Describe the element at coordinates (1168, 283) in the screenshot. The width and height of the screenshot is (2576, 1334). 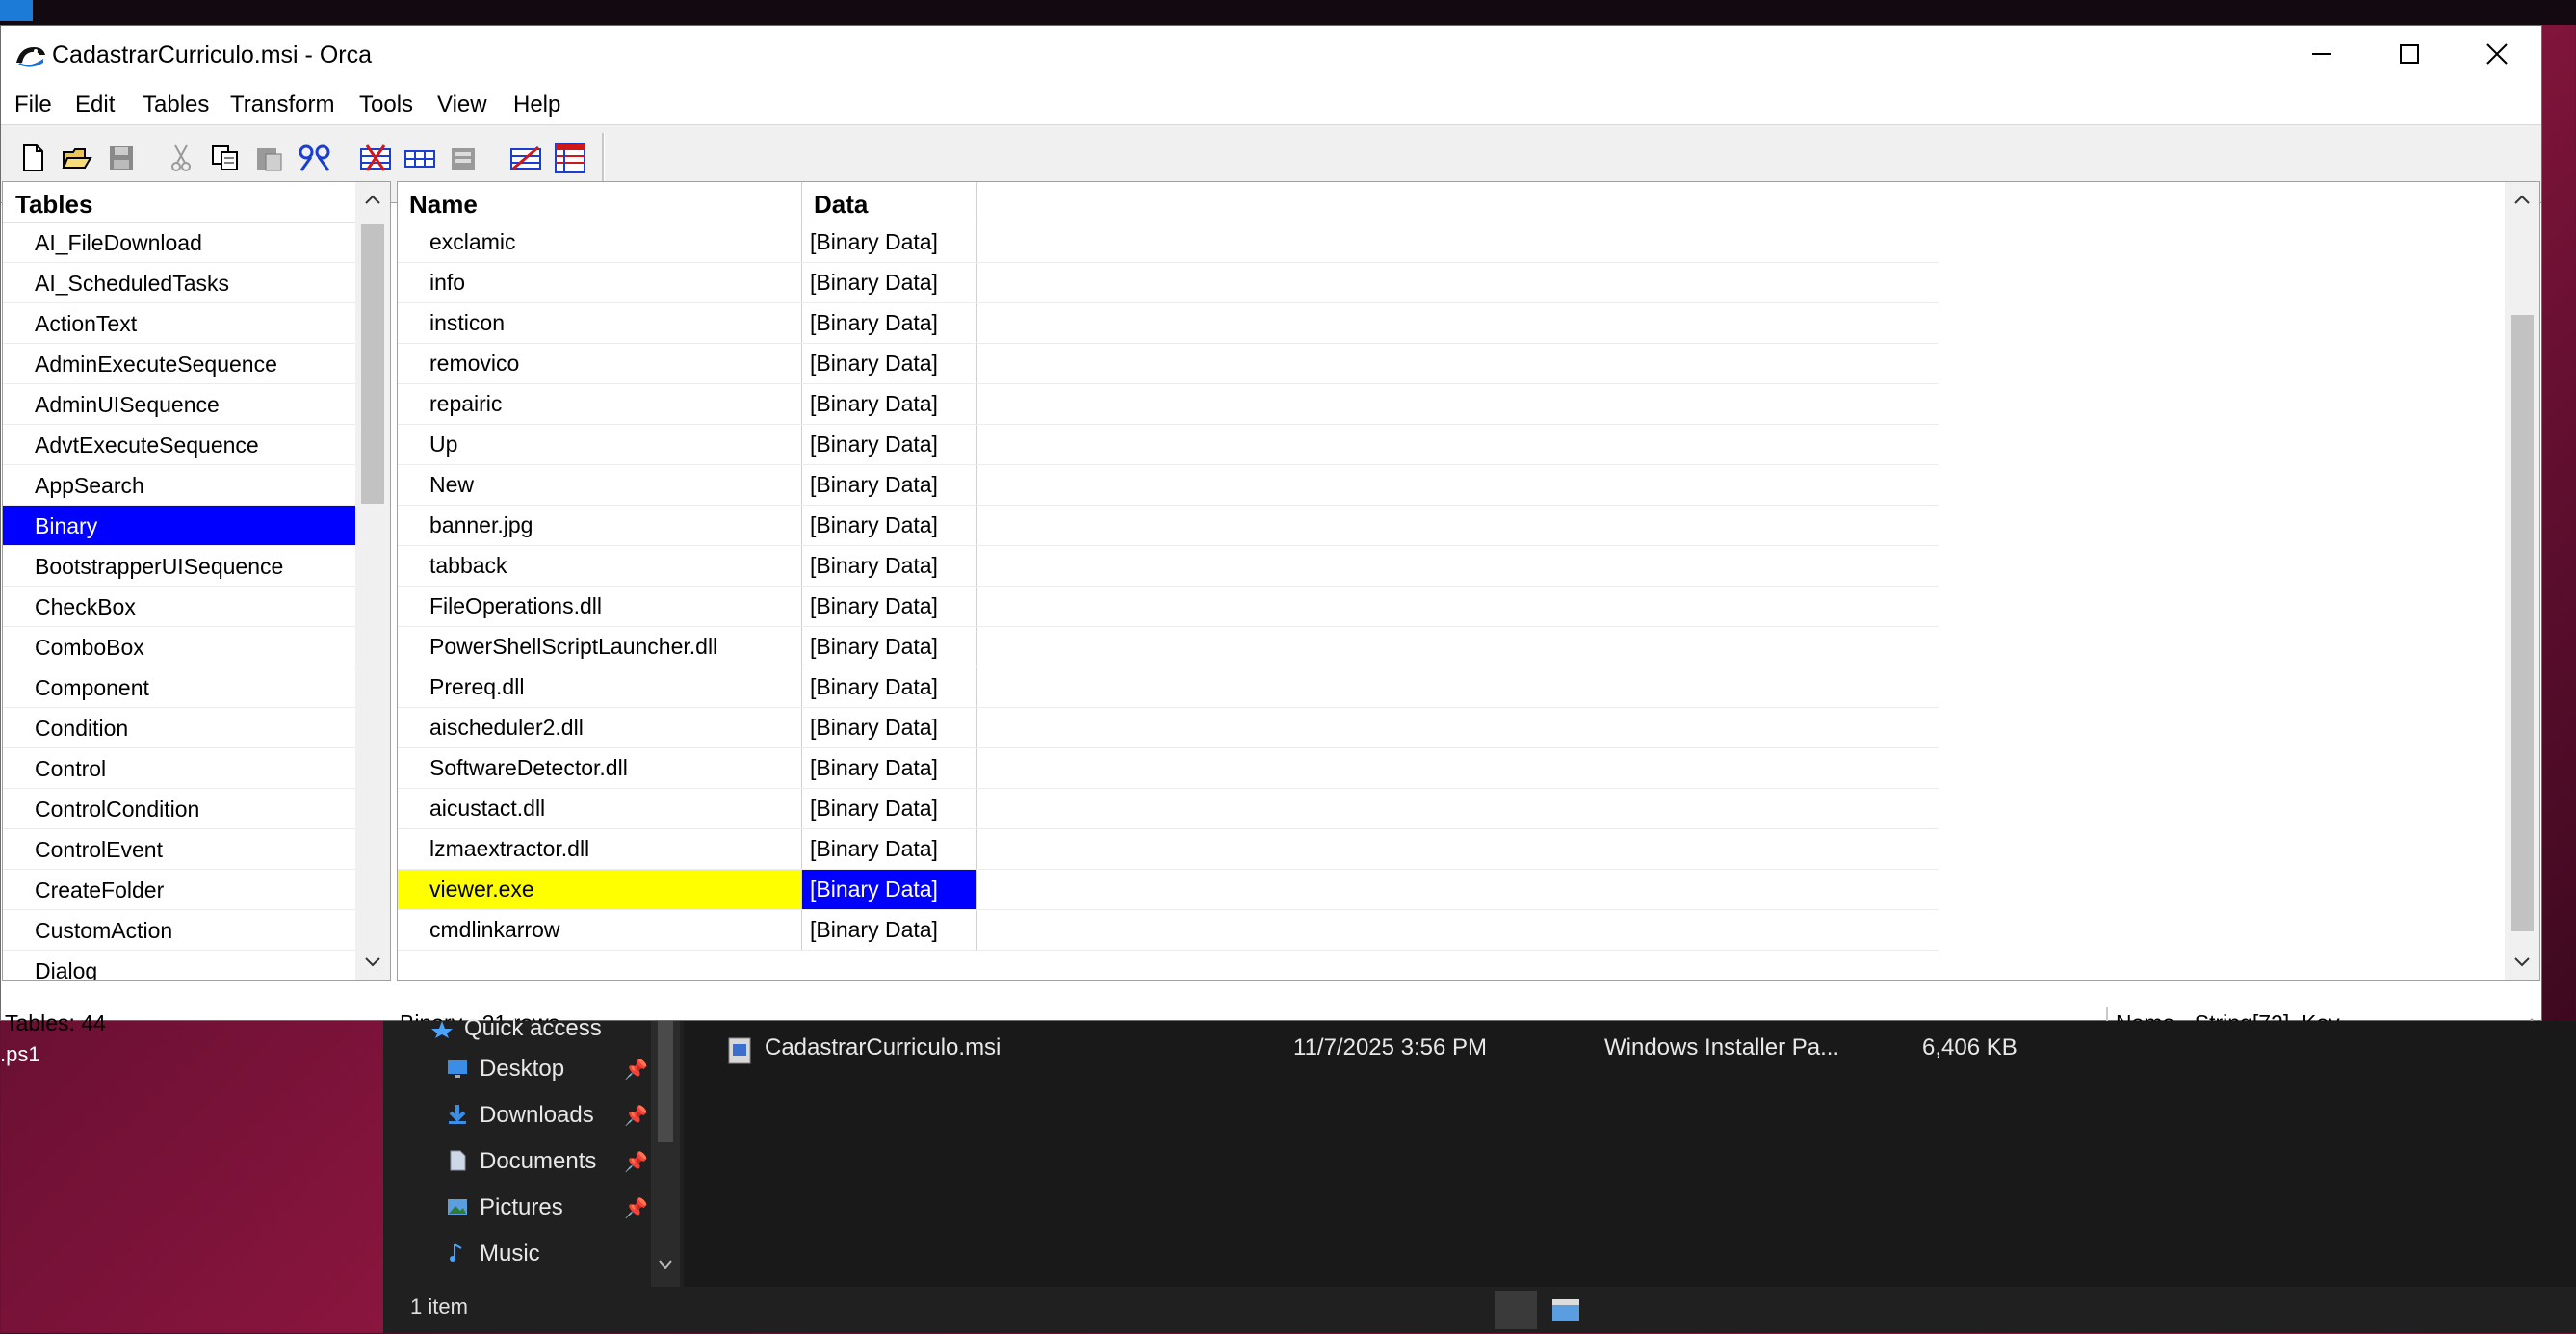
I see `table-row: info [Binary Data]` at that location.